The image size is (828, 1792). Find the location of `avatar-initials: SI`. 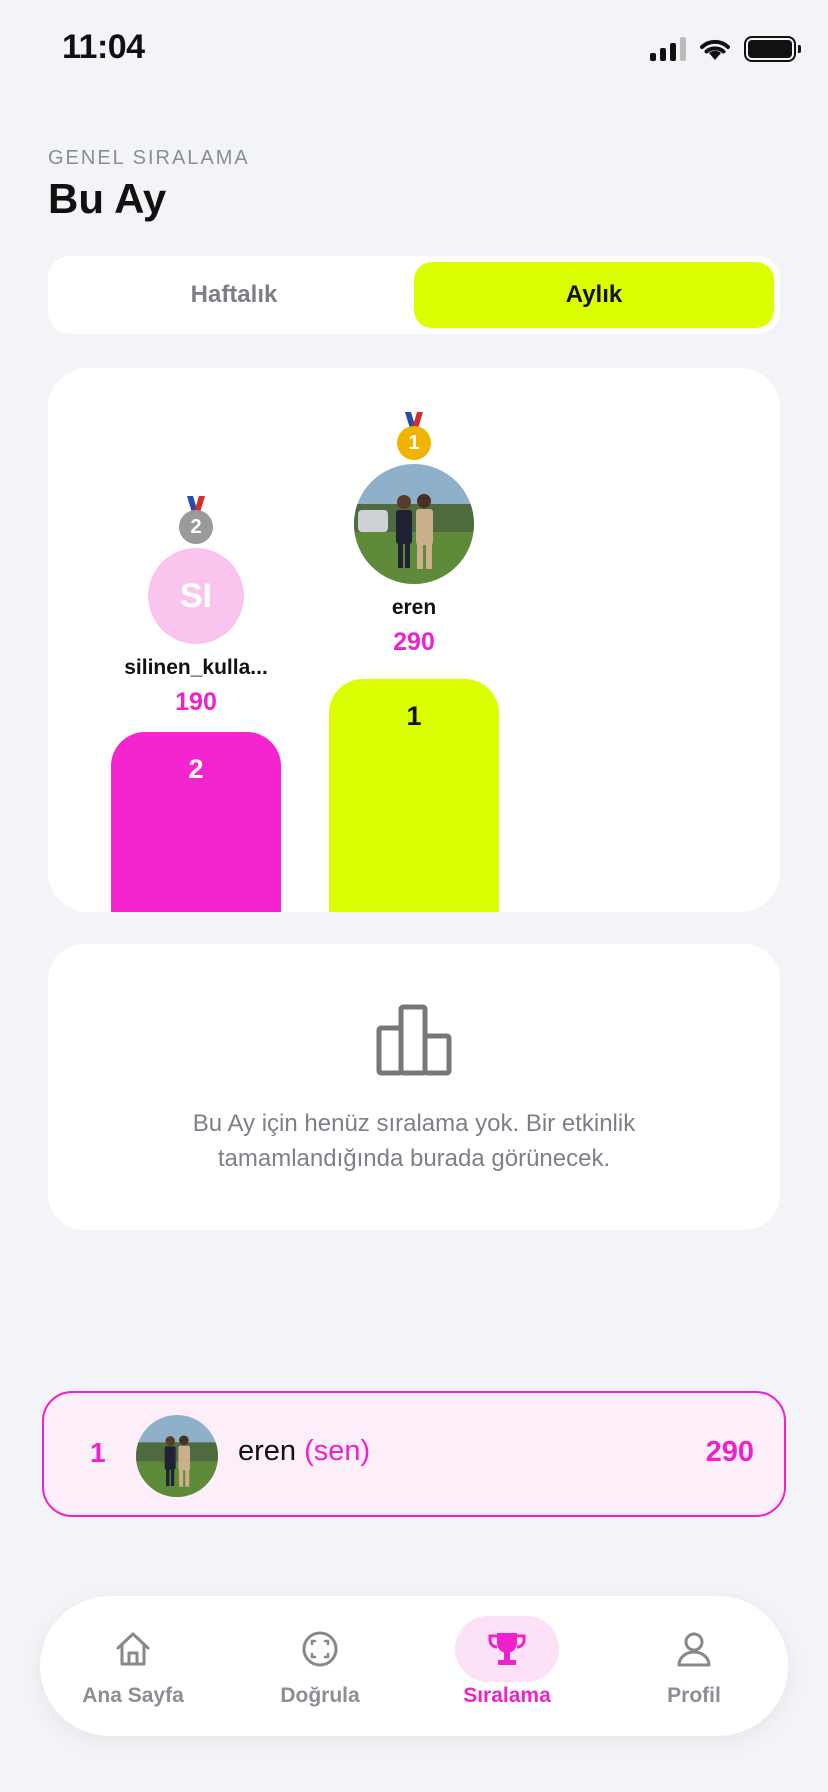

avatar-initials: SI is located at coordinates (196, 595).